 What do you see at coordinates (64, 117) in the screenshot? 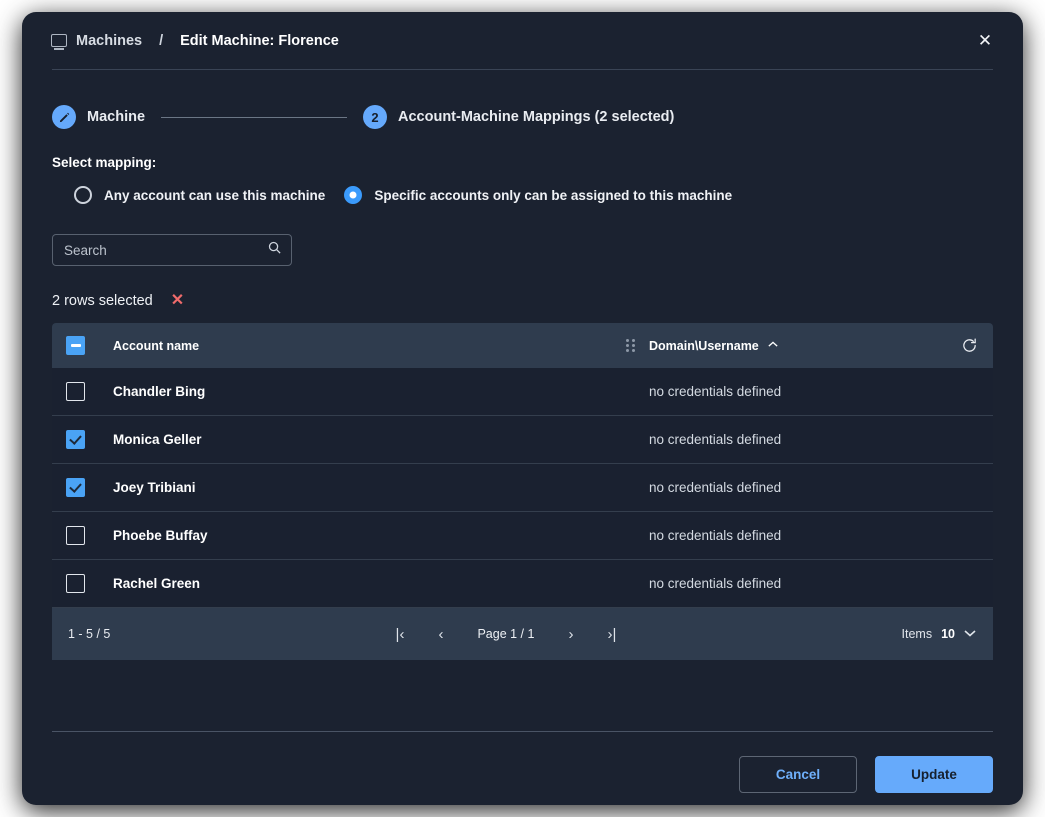
I see `pencil-icon` at bounding box center [64, 117].